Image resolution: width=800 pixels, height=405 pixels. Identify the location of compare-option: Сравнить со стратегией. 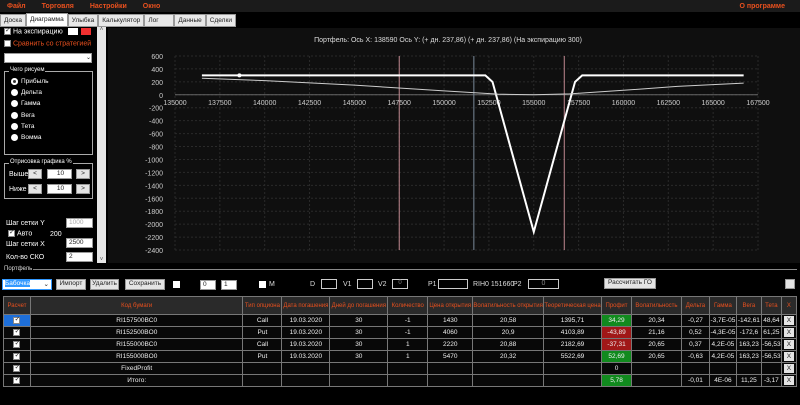
(47, 43).